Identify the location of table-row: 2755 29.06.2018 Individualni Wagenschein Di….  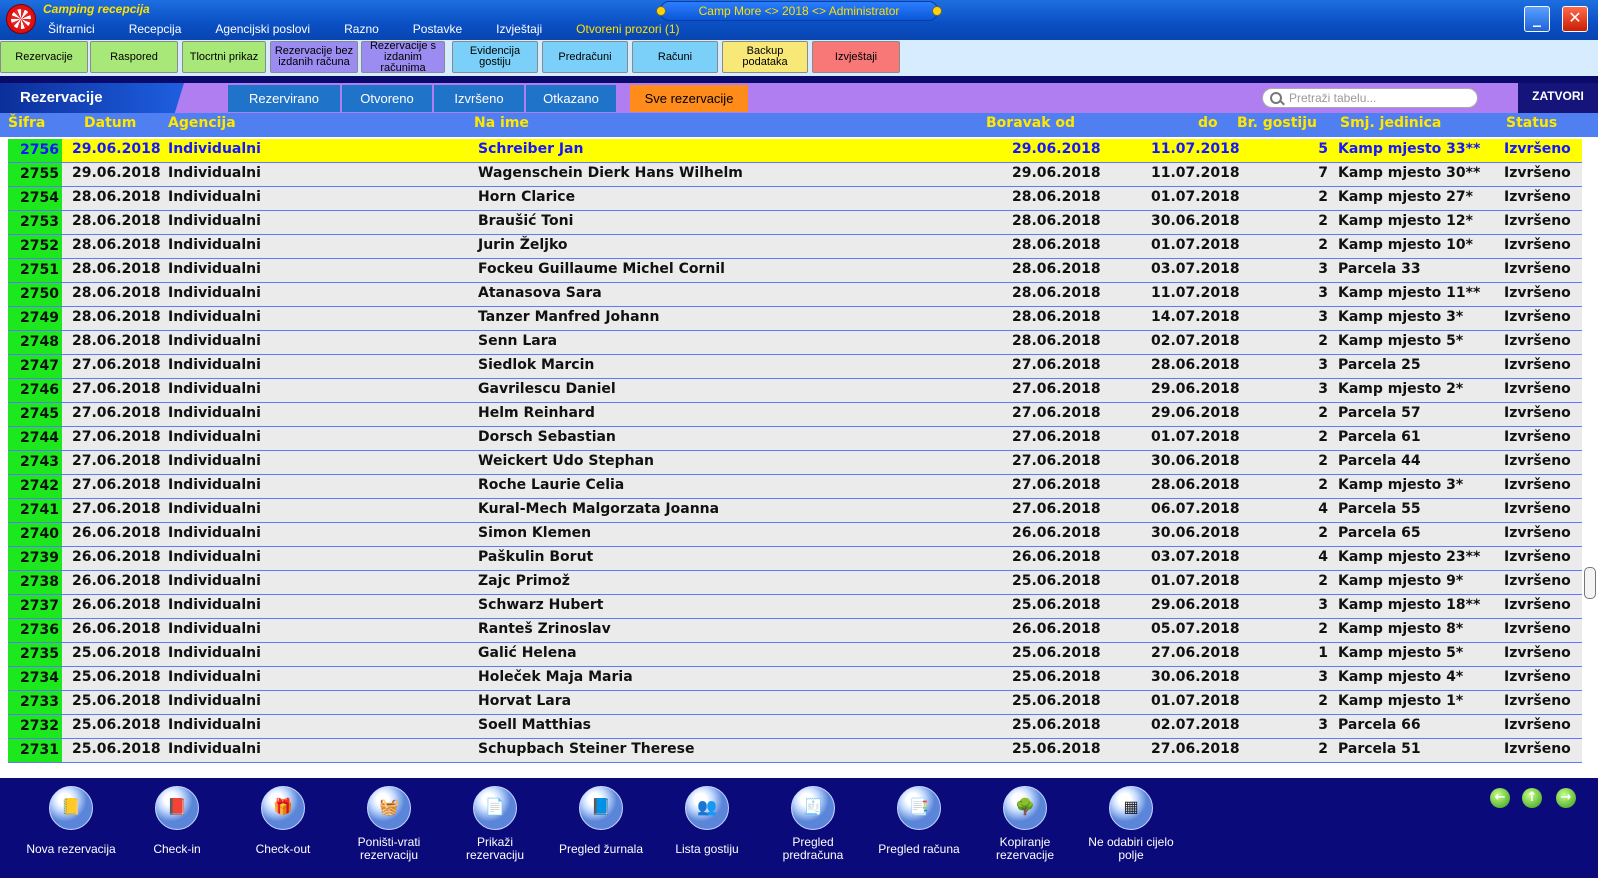
(795, 175).